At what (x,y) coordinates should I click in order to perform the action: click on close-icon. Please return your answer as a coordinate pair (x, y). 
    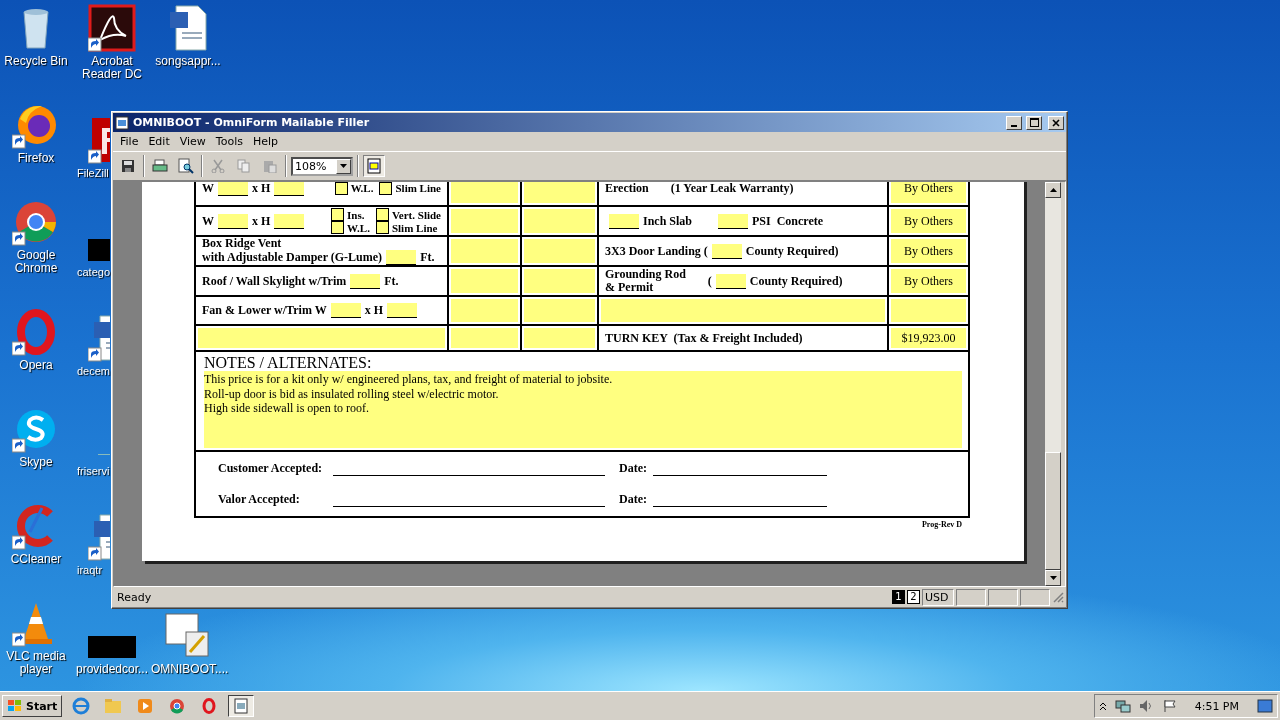
    Looking at the image, I should click on (1056, 122).